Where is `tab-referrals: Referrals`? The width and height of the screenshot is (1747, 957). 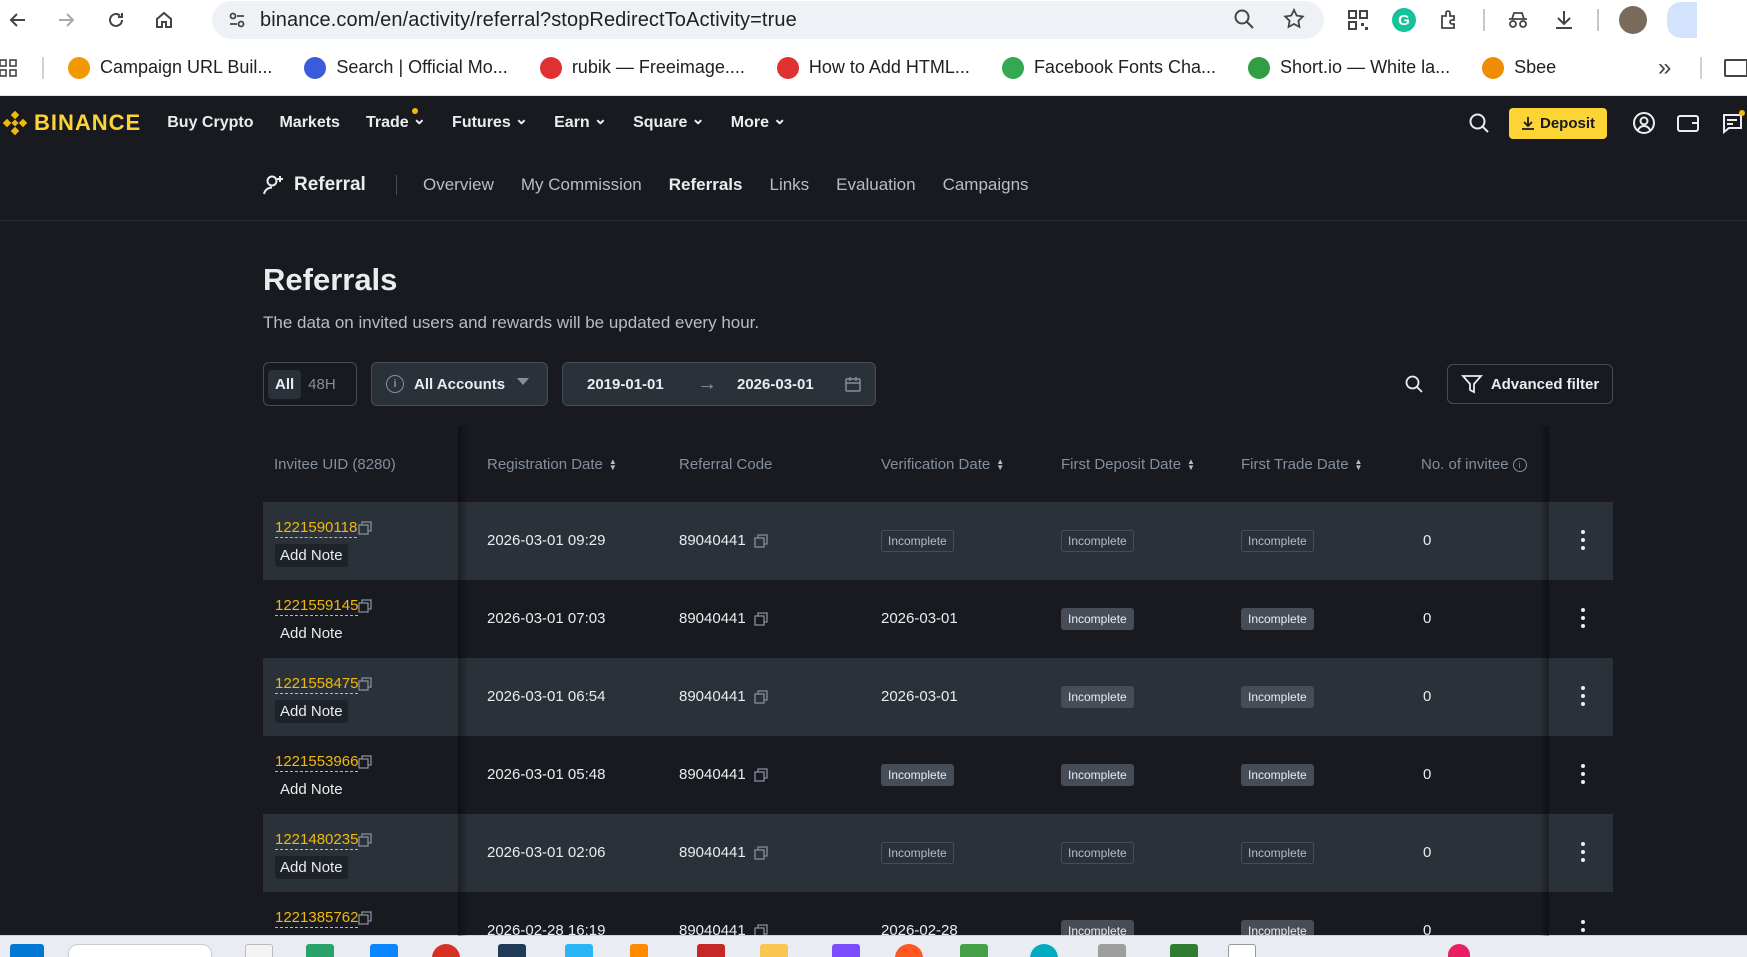 tab-referrals: Referrals is located at coordinates (706, 185).